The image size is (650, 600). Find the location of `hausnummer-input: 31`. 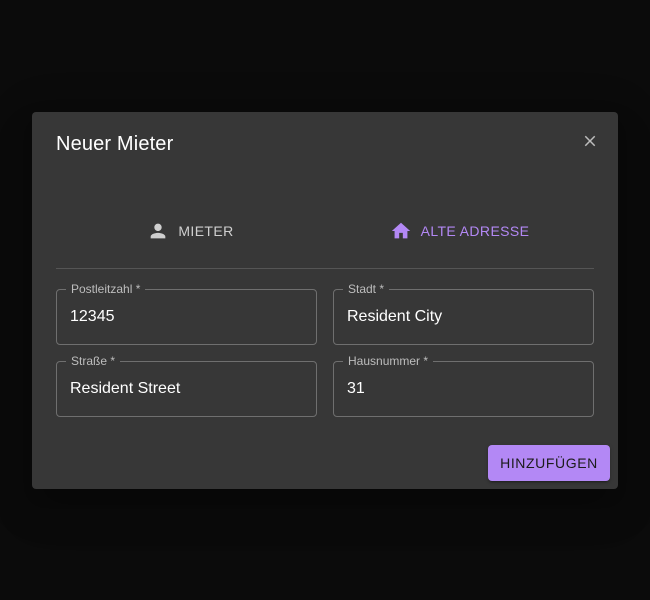

hausnummer-input: 31 is located at coordinates (462, 389).